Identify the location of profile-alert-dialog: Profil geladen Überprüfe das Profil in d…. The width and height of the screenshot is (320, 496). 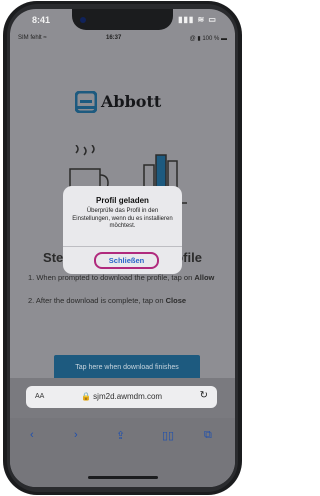
(122, 230).